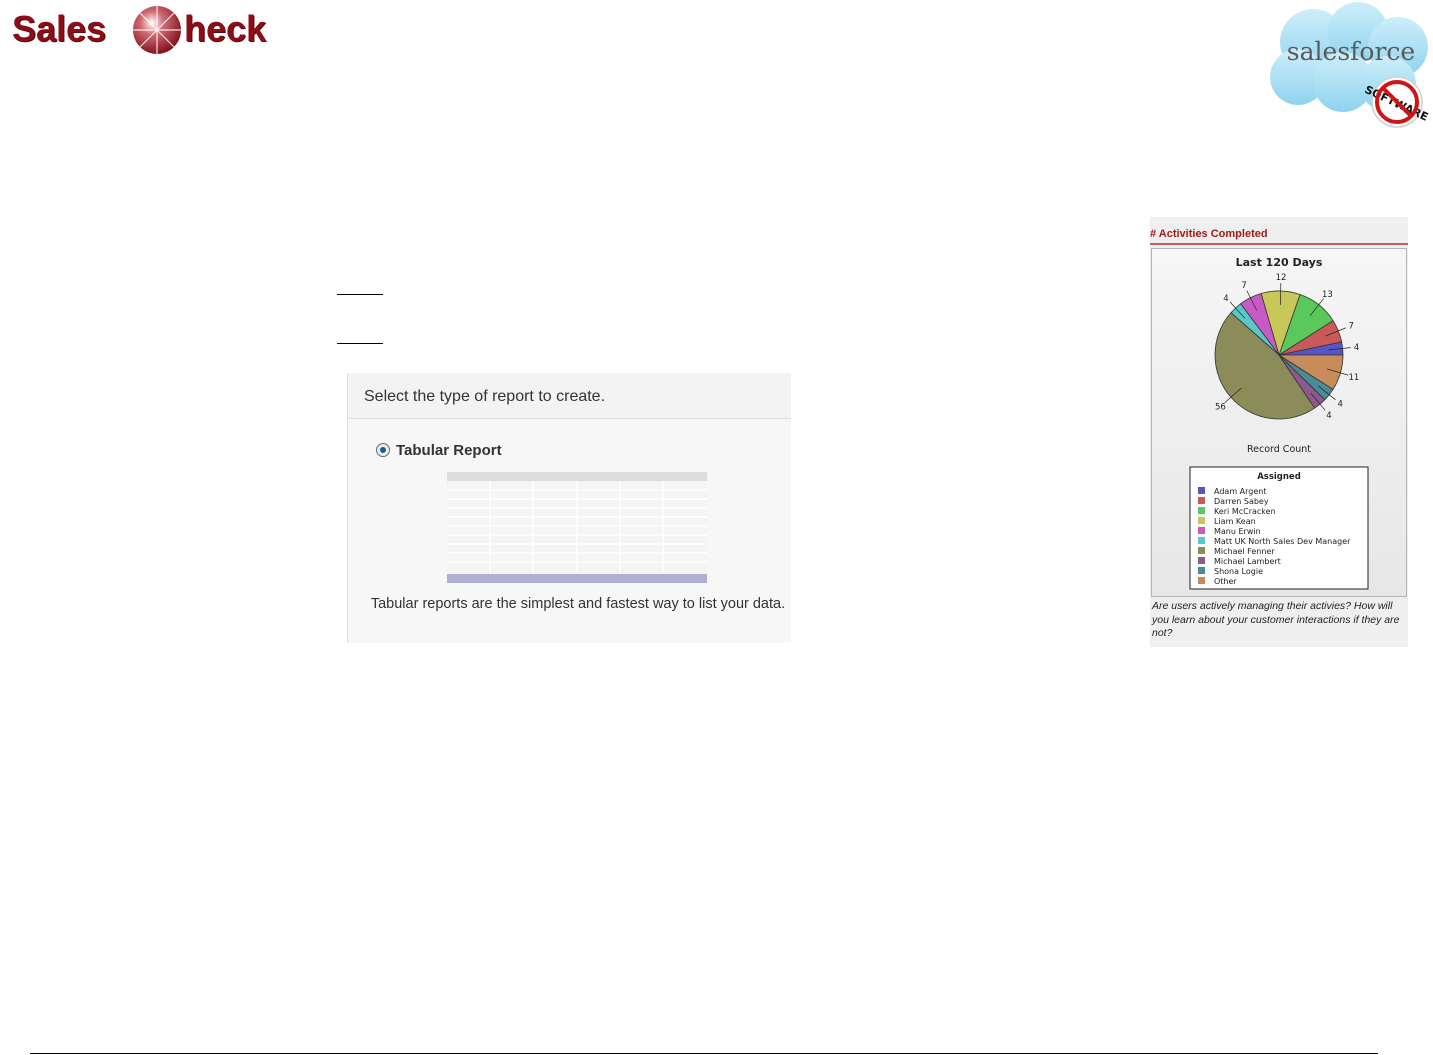 The height and width of the screenshot is (1055, 1433). I want to click on legend-label: Darren Sabey, so click(1241, 501).